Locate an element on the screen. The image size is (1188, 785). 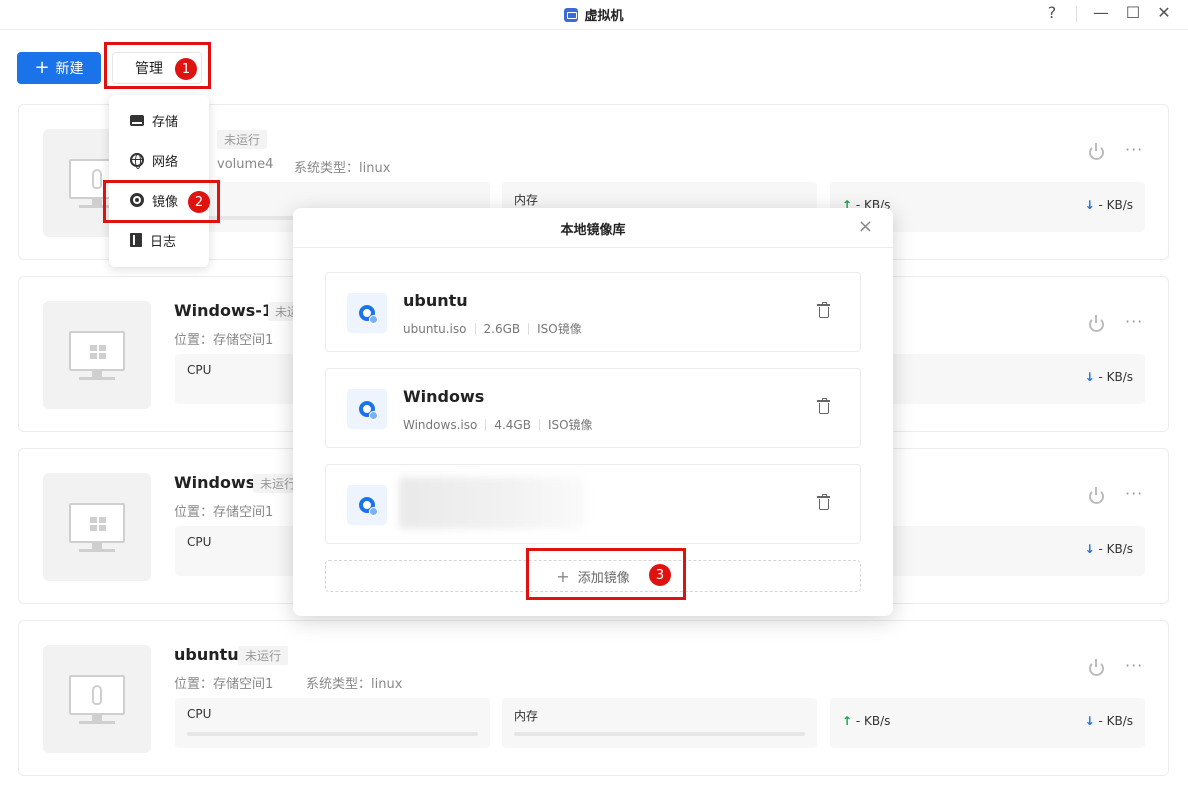
app-title-text: 虚拟机 is located at coordinates (604, 16).